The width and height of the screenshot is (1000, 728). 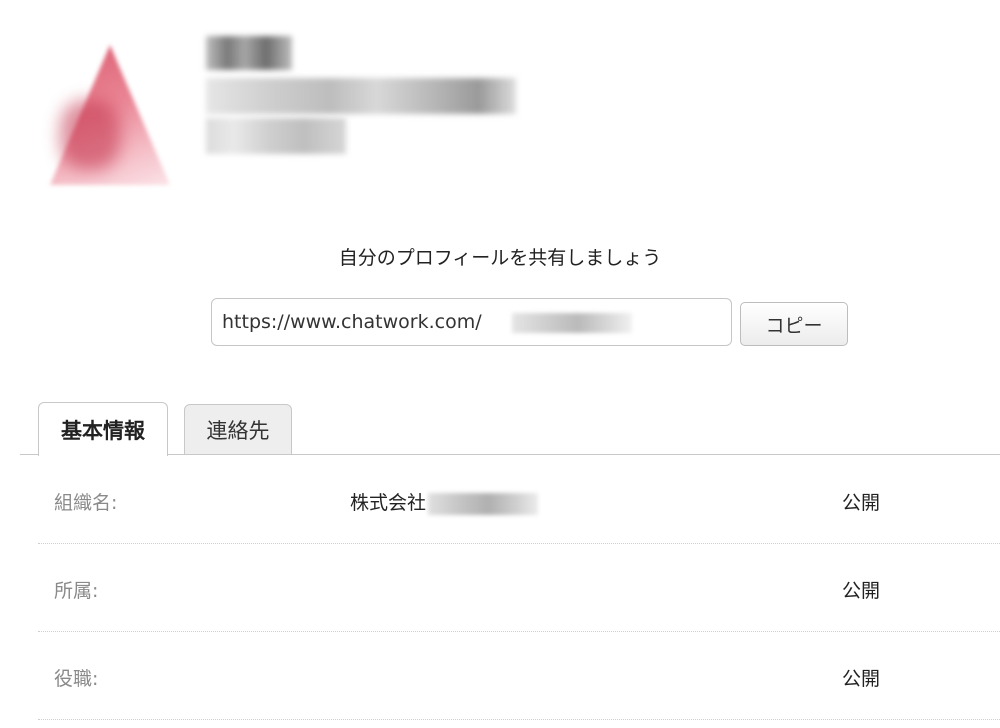 I want to click on row-value: 株式会社, so click(x=444, y=501).